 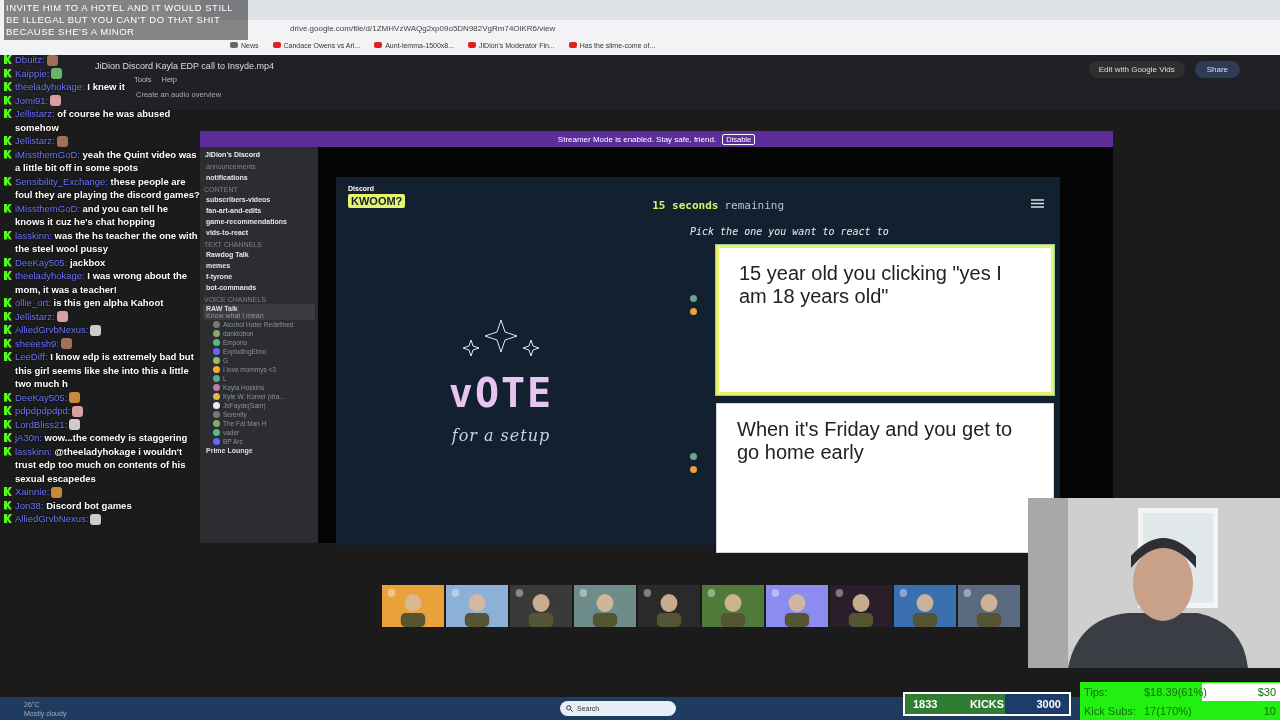 I want to click on banner-text: Streamer Mode is enabled. Stay safe, friend., so click(x=637, y=139).